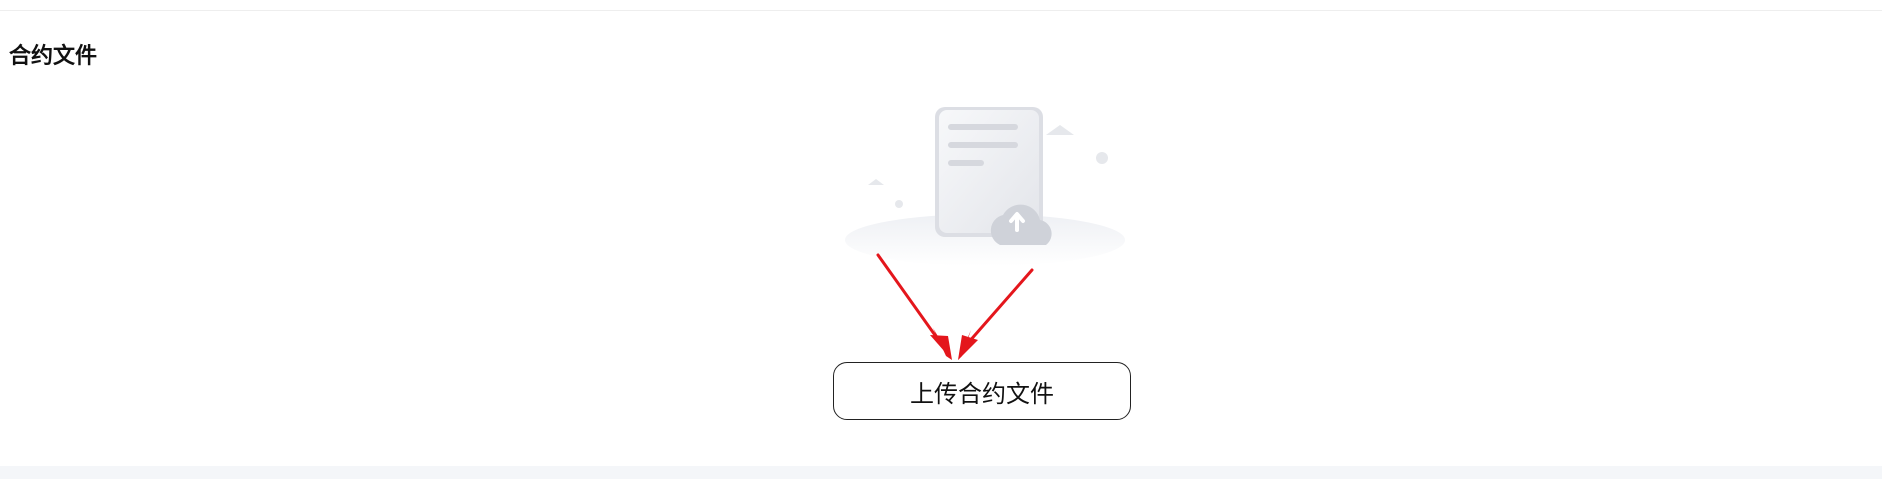 The height and width of the screenshot is (479, 1882). Describe the element at coordinates (941, 10) in the screenshot. I see `top-divider` at that location.